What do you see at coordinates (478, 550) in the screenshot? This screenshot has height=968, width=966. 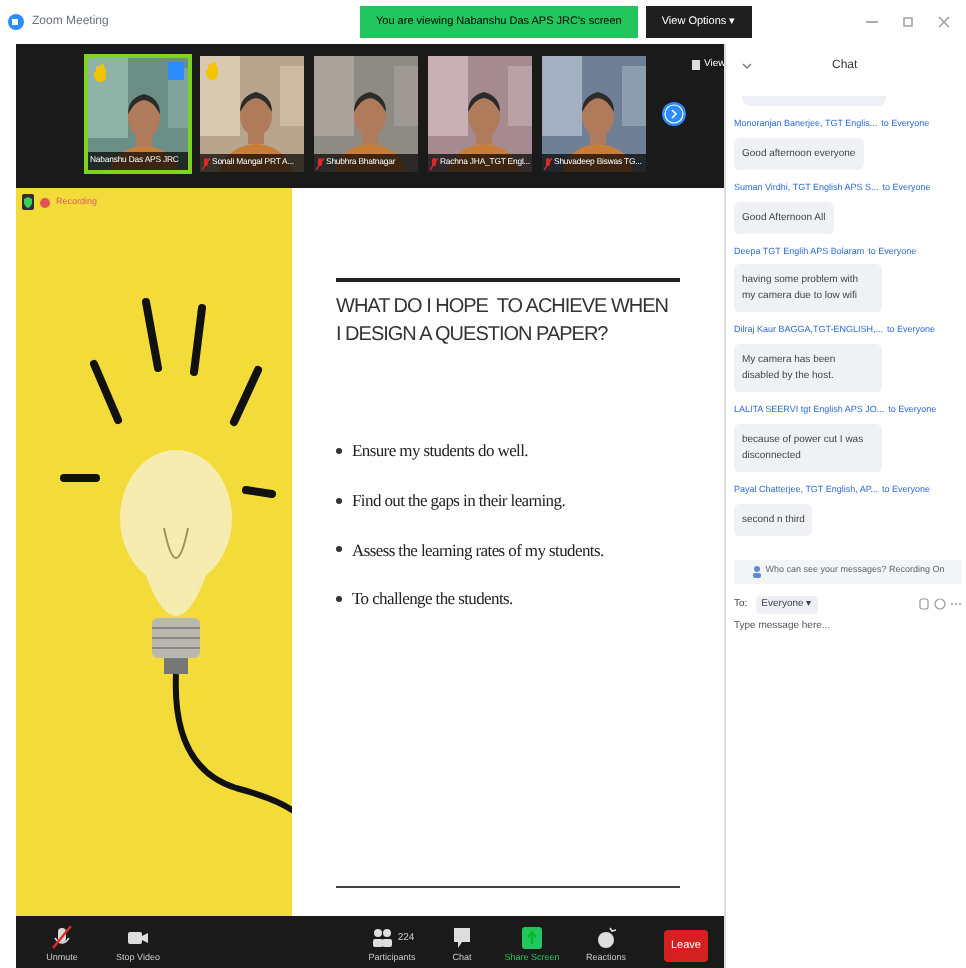 I see `bullet-text: Assess the learning rates of my students.` at bounding box center [478, 550].